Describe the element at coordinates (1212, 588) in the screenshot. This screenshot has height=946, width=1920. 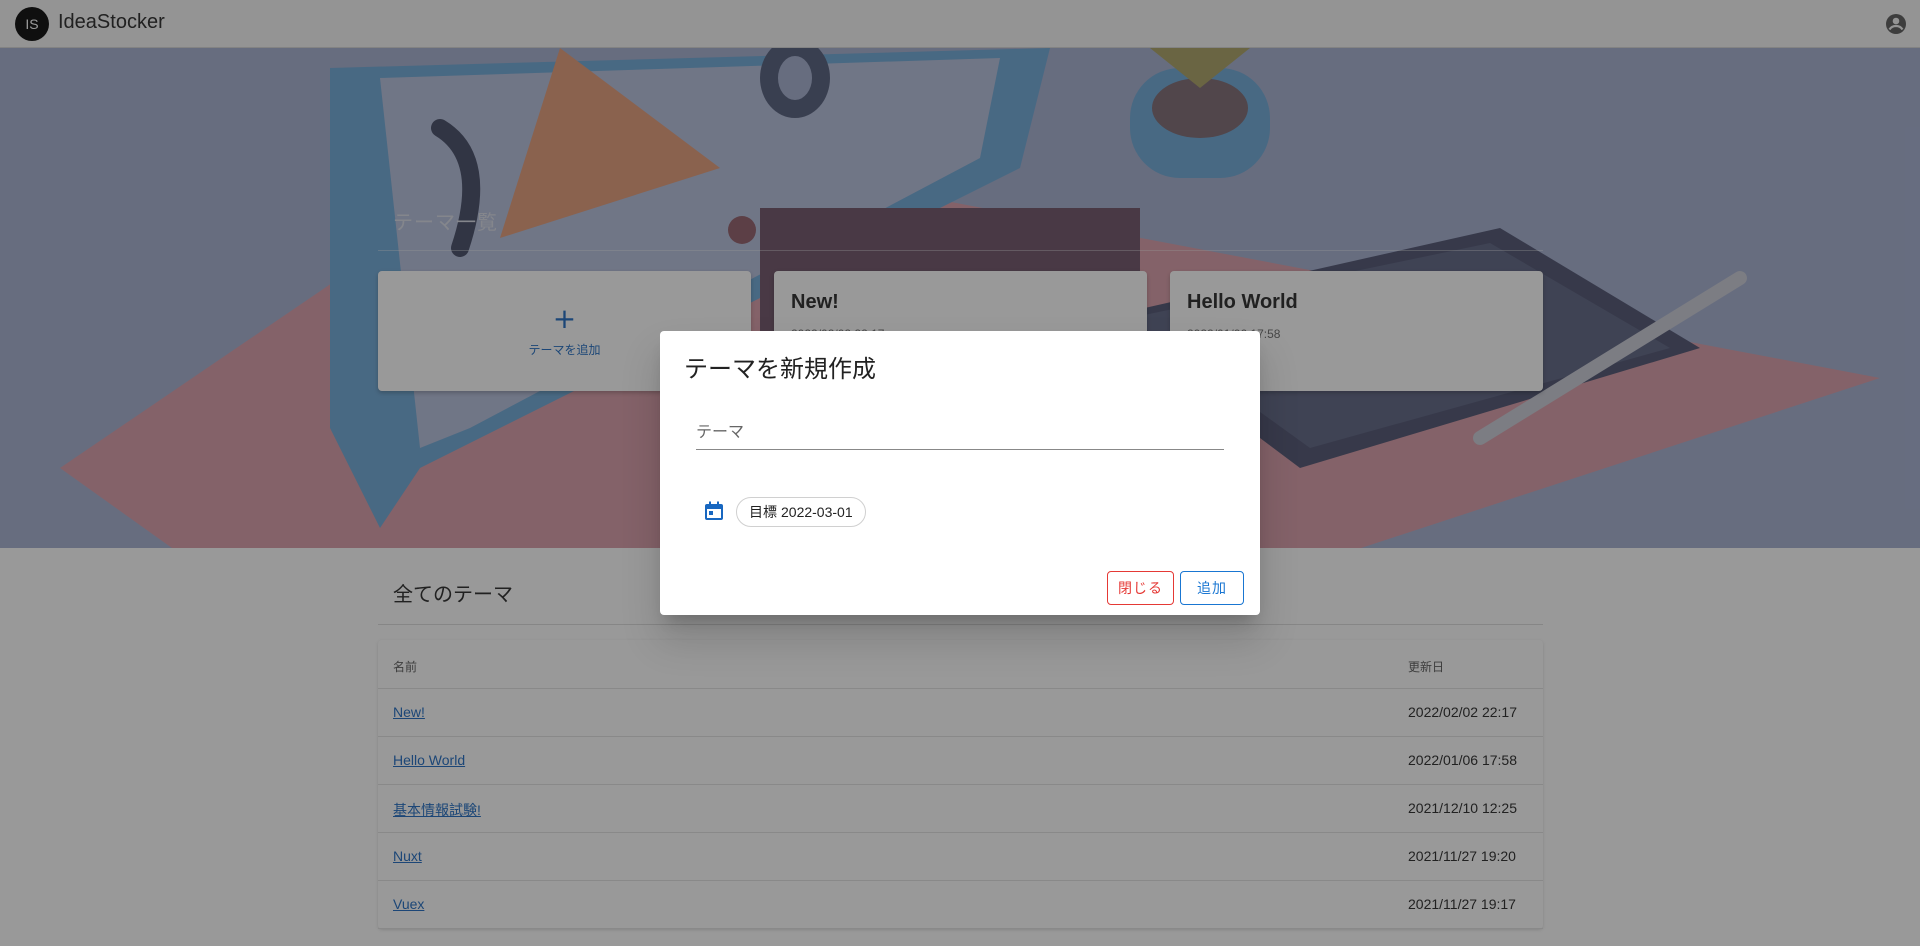
I see `add-button: 追加` at that location.